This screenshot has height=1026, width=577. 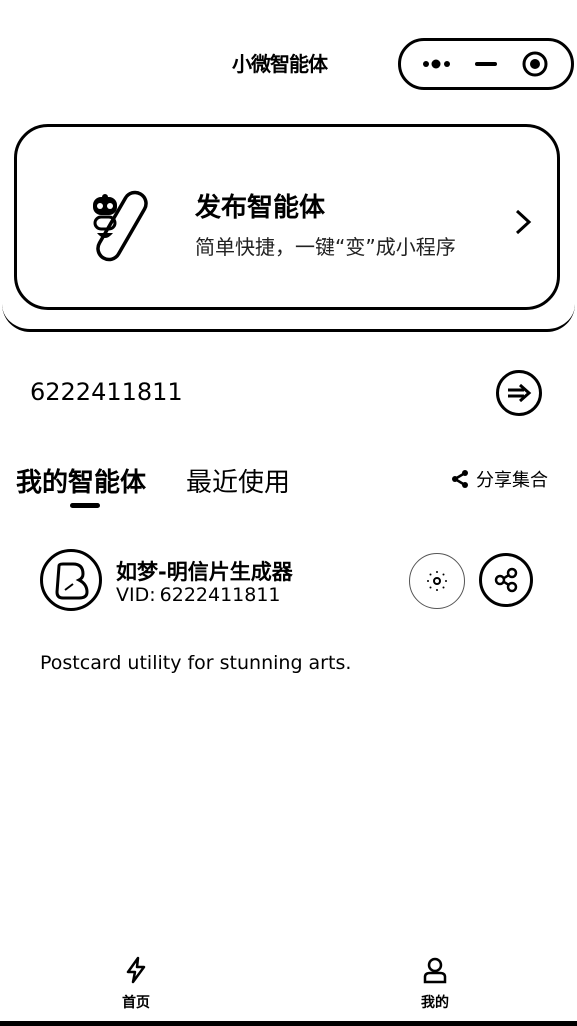 I want to click on nav-me: 我的, so click(x=435, y=984).